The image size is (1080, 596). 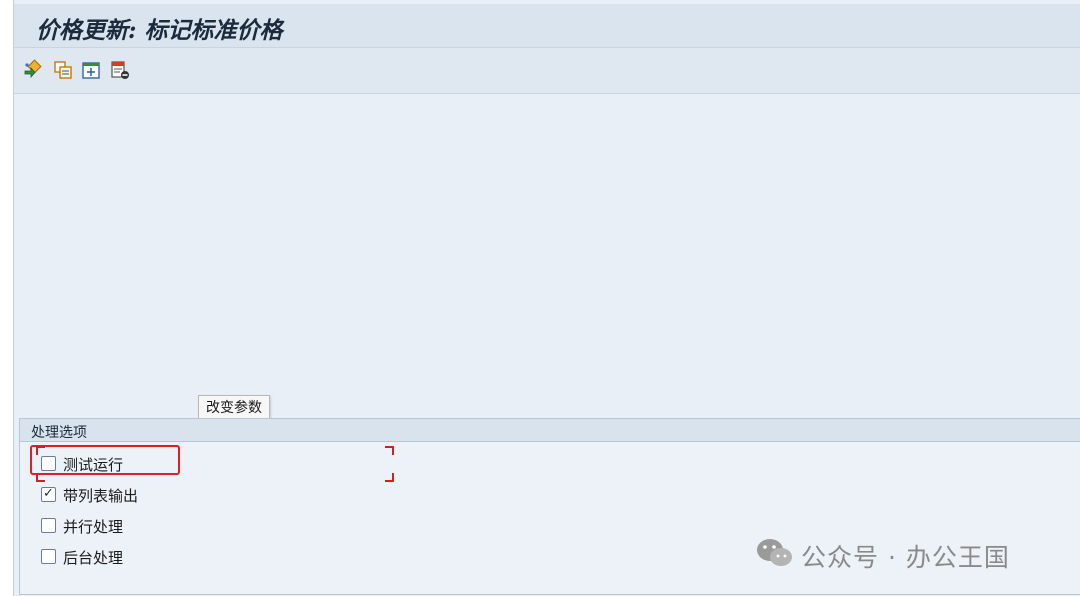 What do you see at coordinates (101, 496) in the screenshot?
I see `option-label: 带列表输出` at bounding box center [101, 496].